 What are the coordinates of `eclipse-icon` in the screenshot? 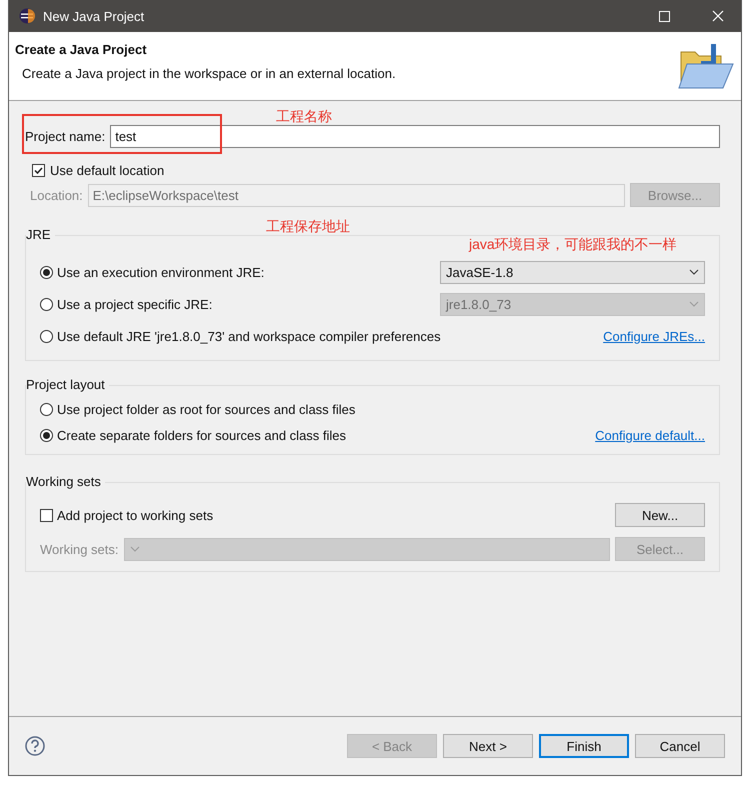 It's located at (27, 16).